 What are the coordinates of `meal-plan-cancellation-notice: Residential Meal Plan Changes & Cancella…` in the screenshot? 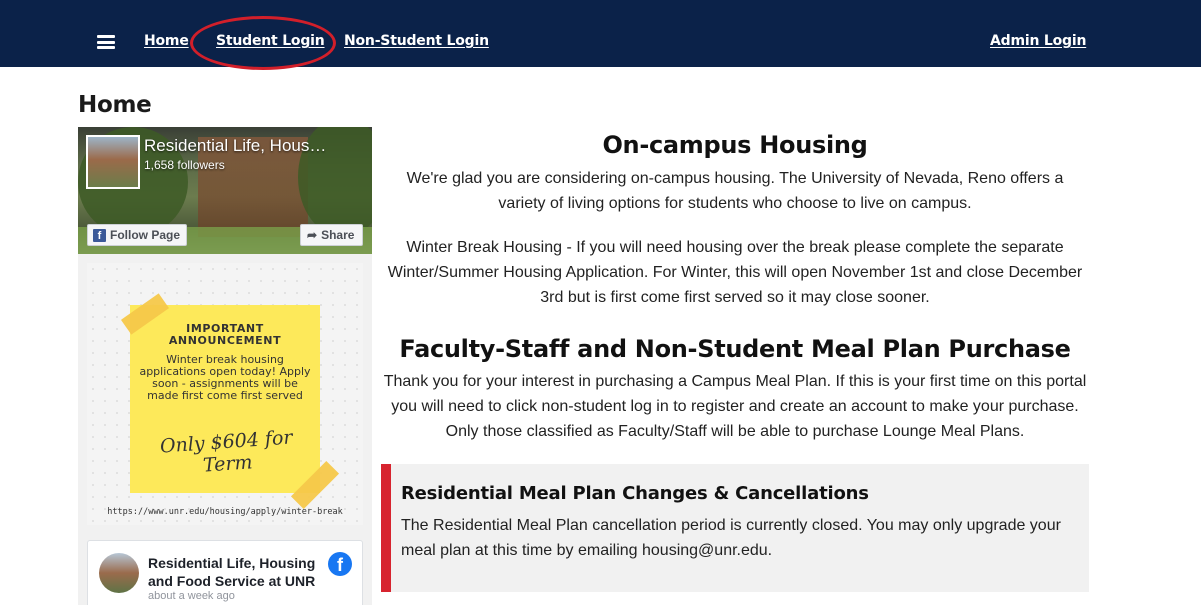 It's located at (735, 528).